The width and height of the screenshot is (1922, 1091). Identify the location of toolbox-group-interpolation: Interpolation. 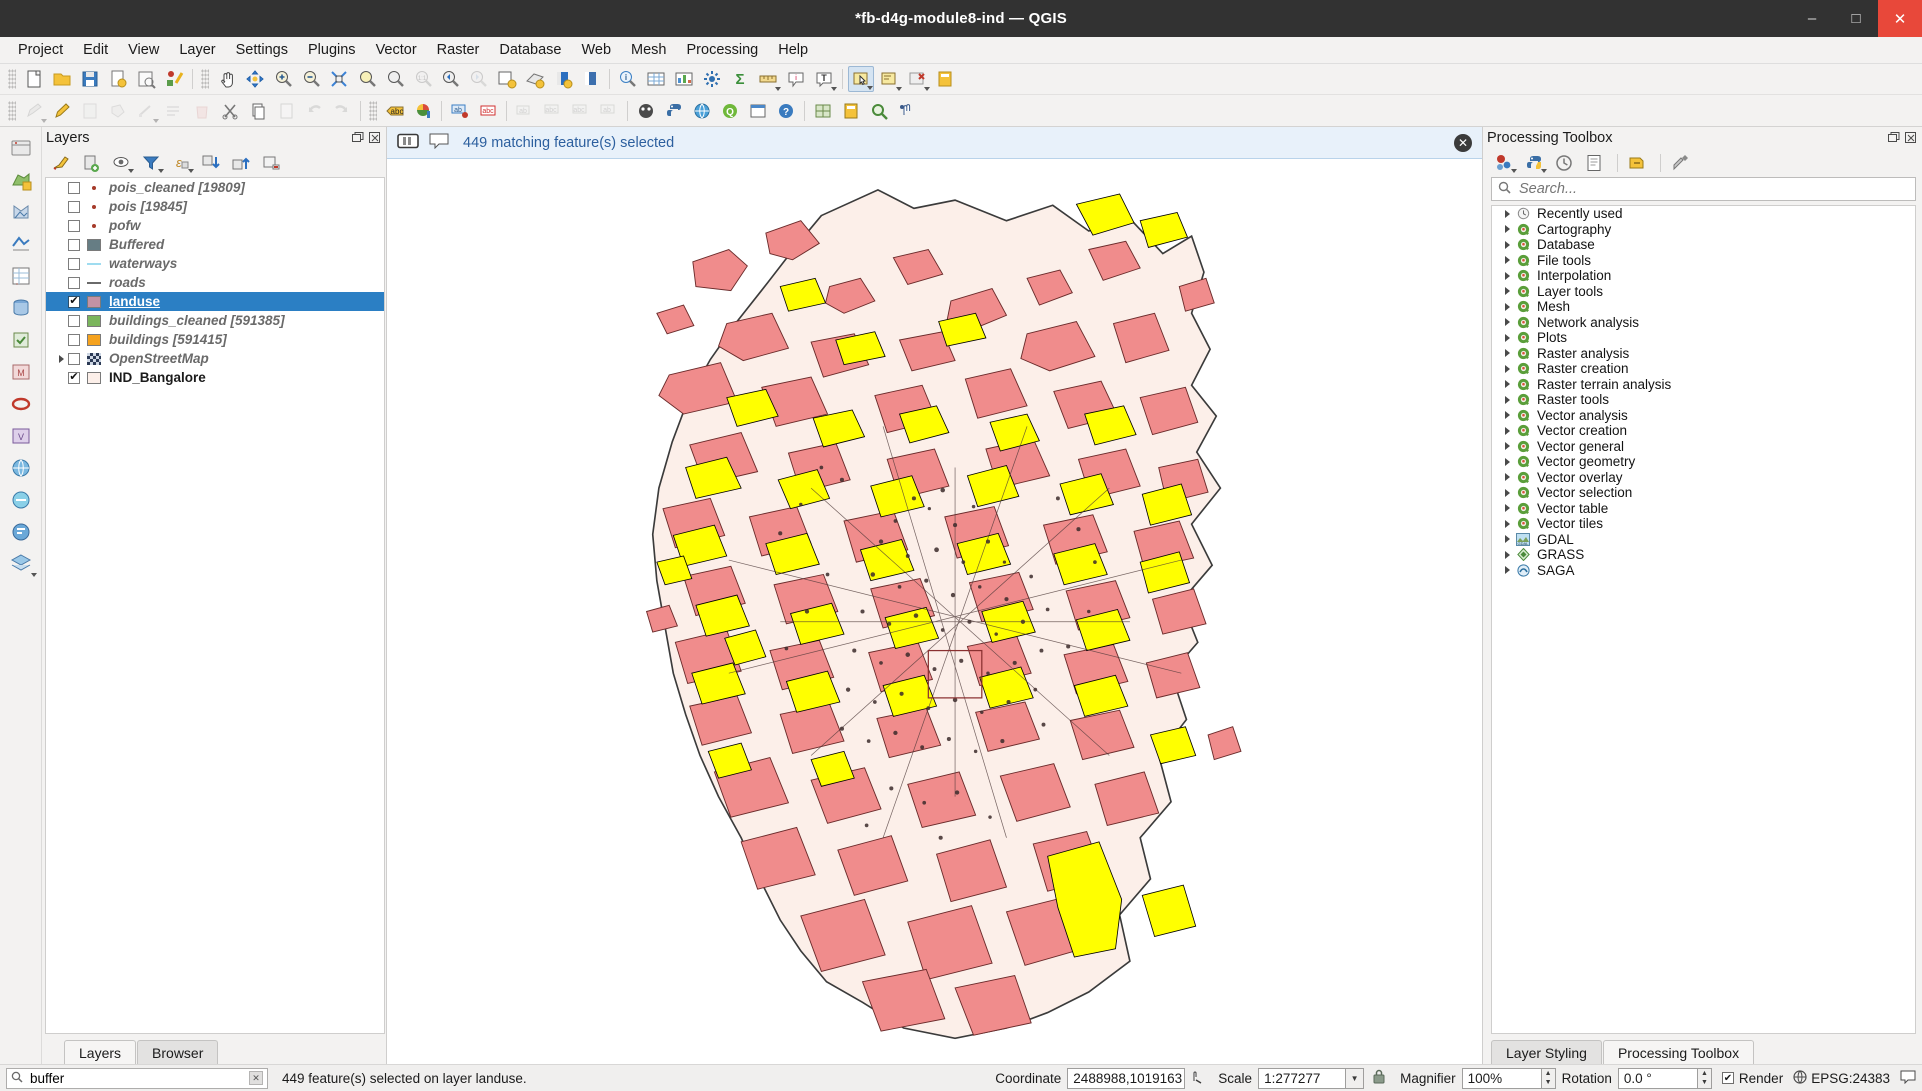
(1703, 276).